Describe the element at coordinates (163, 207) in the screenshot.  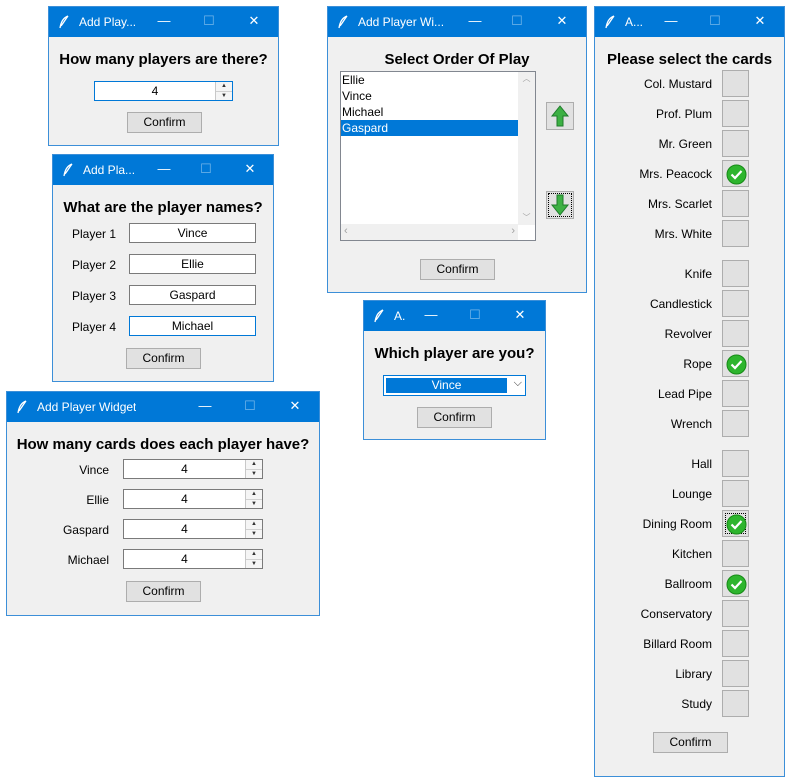
I see `dialog-heading: What are the player names?` at that location.